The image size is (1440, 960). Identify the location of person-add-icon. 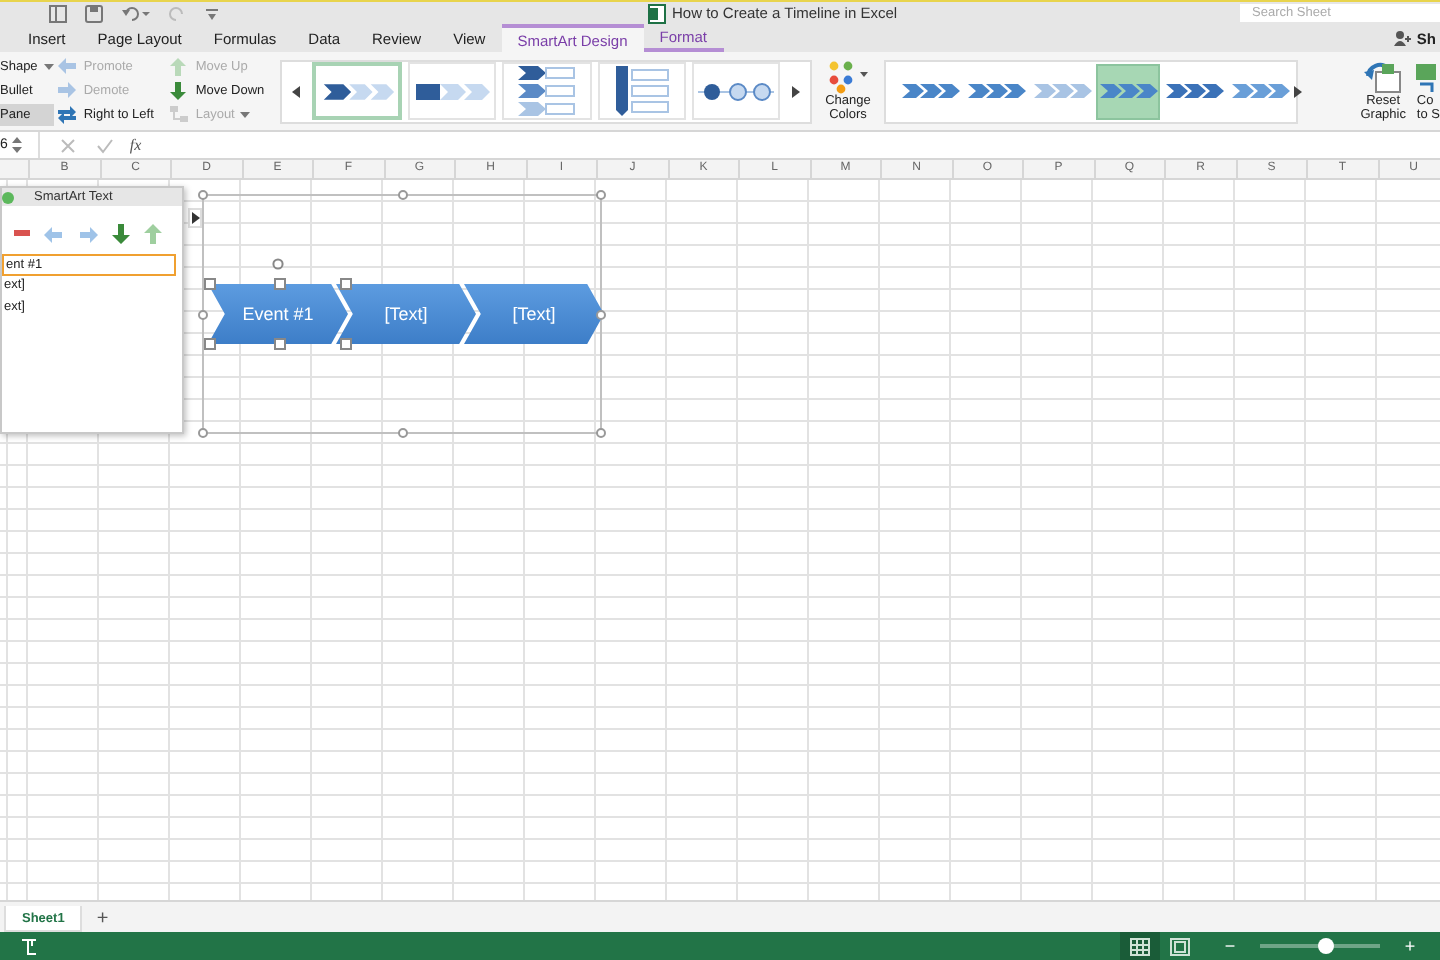
(1403, 38).